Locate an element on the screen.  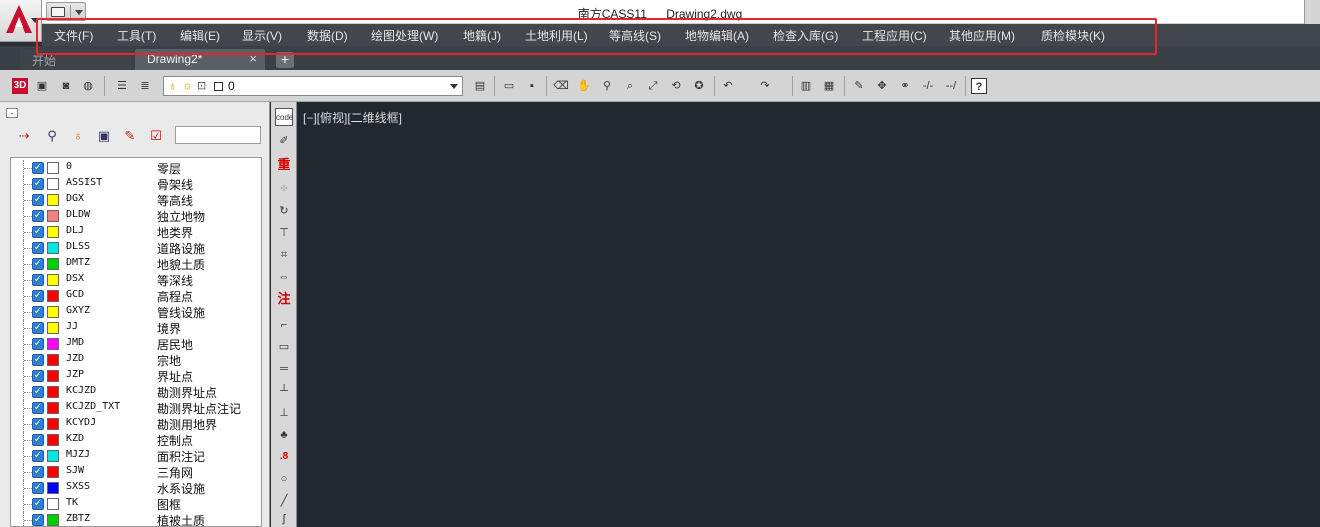
corner-tool-icon: ⌐ is located at coordinates (284, 325).